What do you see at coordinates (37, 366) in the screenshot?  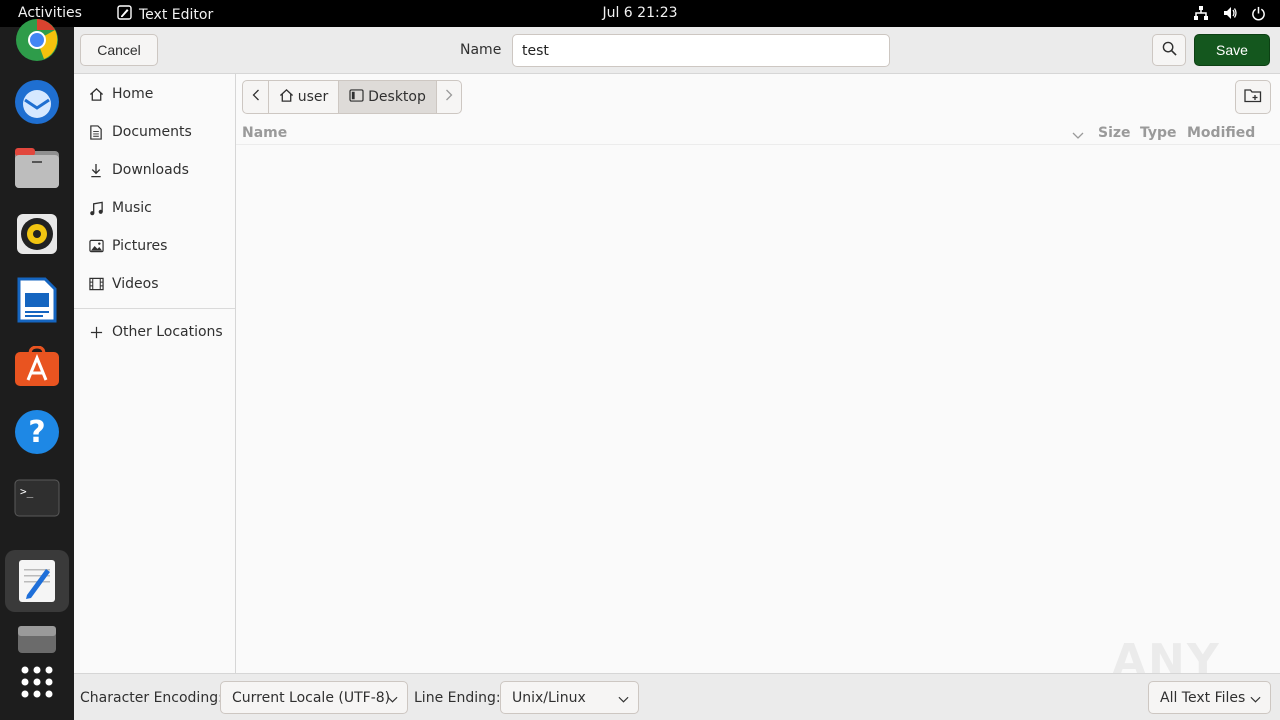 I see `app-center-icon` at bounding box center [37, 366].